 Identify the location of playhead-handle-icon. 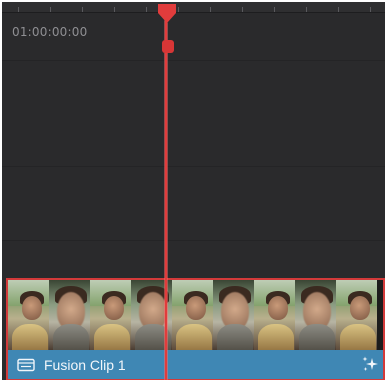
(167, 14).